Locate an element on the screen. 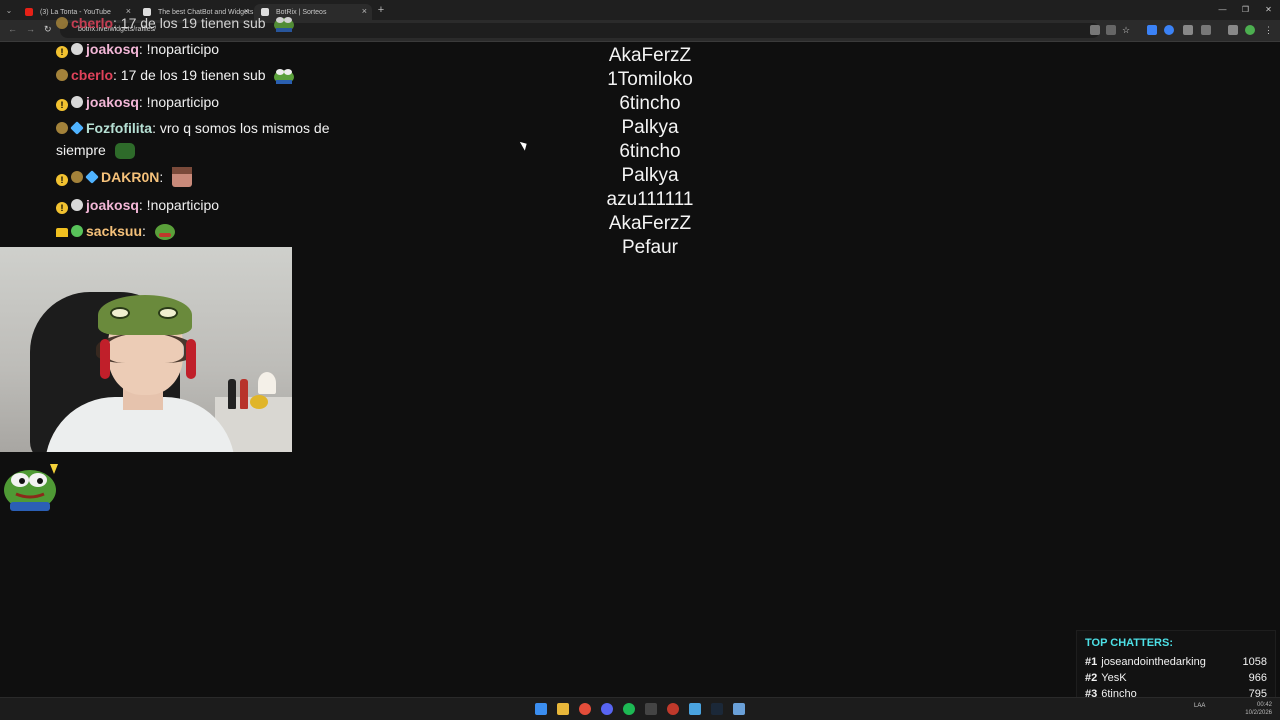 The height and width of the screenshot is (720, 1280). chat-username: Fozfofilita is located at coordinates (119, 128).